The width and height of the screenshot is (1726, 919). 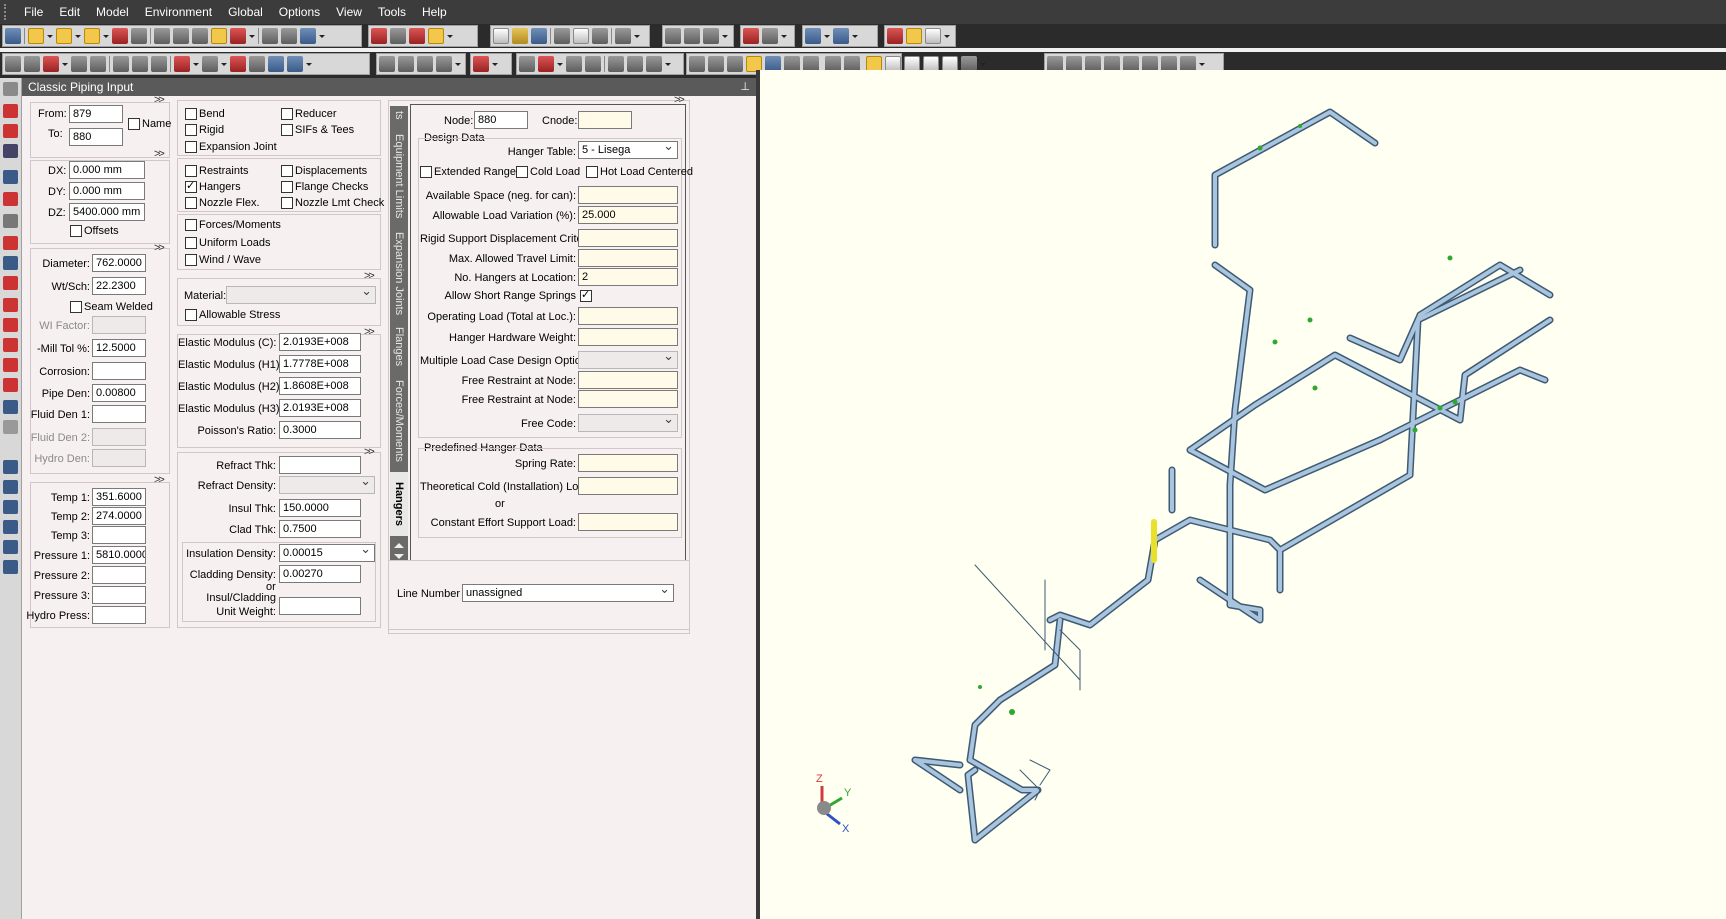 What do you see at coordinates (182, 64) in the screenshot?
I see `thermometer-icon` at bounding box center [182, 64].